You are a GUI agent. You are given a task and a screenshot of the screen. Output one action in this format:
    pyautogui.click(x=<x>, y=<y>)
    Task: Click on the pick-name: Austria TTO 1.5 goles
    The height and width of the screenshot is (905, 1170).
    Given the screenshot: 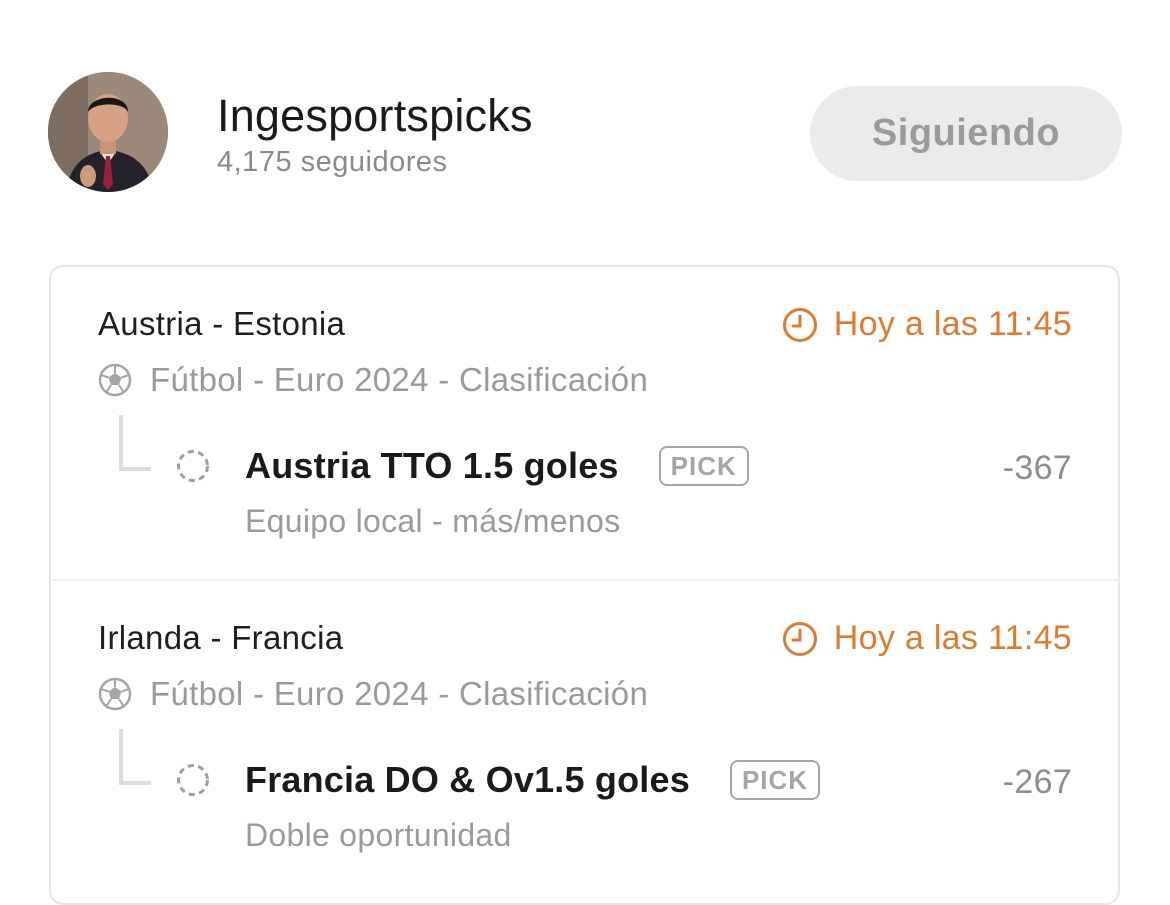 What is the action you would take?
    pyautogui.click(x=432, y=465)
    